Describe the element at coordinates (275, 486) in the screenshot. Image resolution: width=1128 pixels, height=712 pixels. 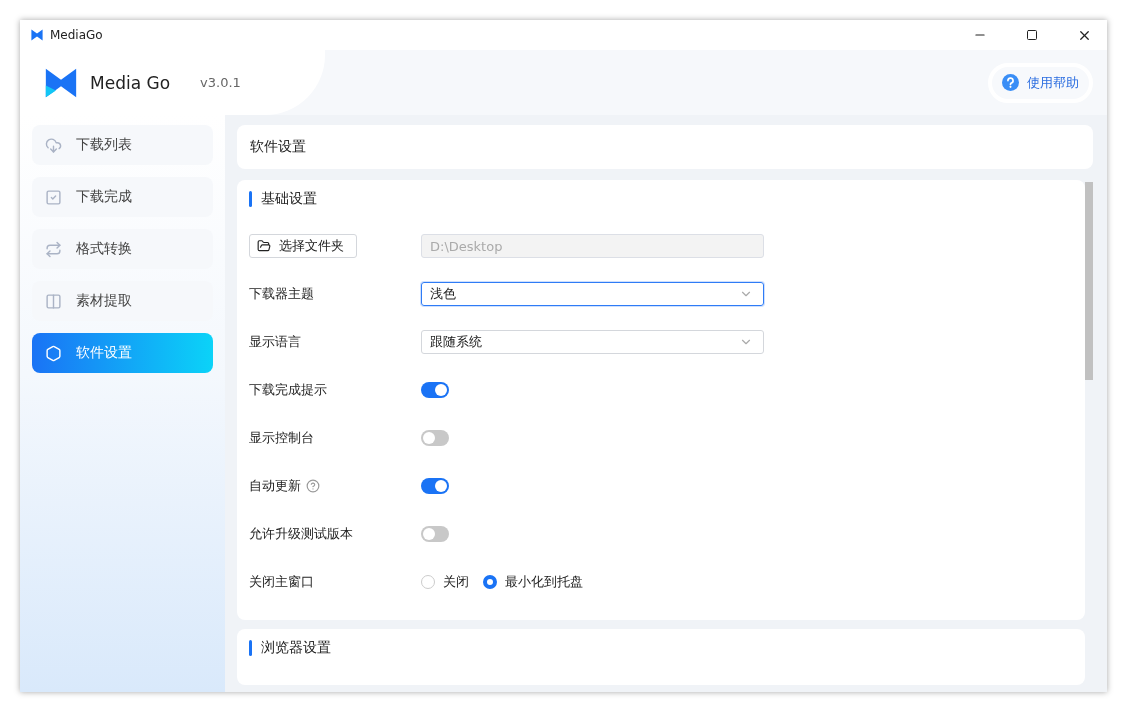
I see `setting-label: 自动更新` at that location.